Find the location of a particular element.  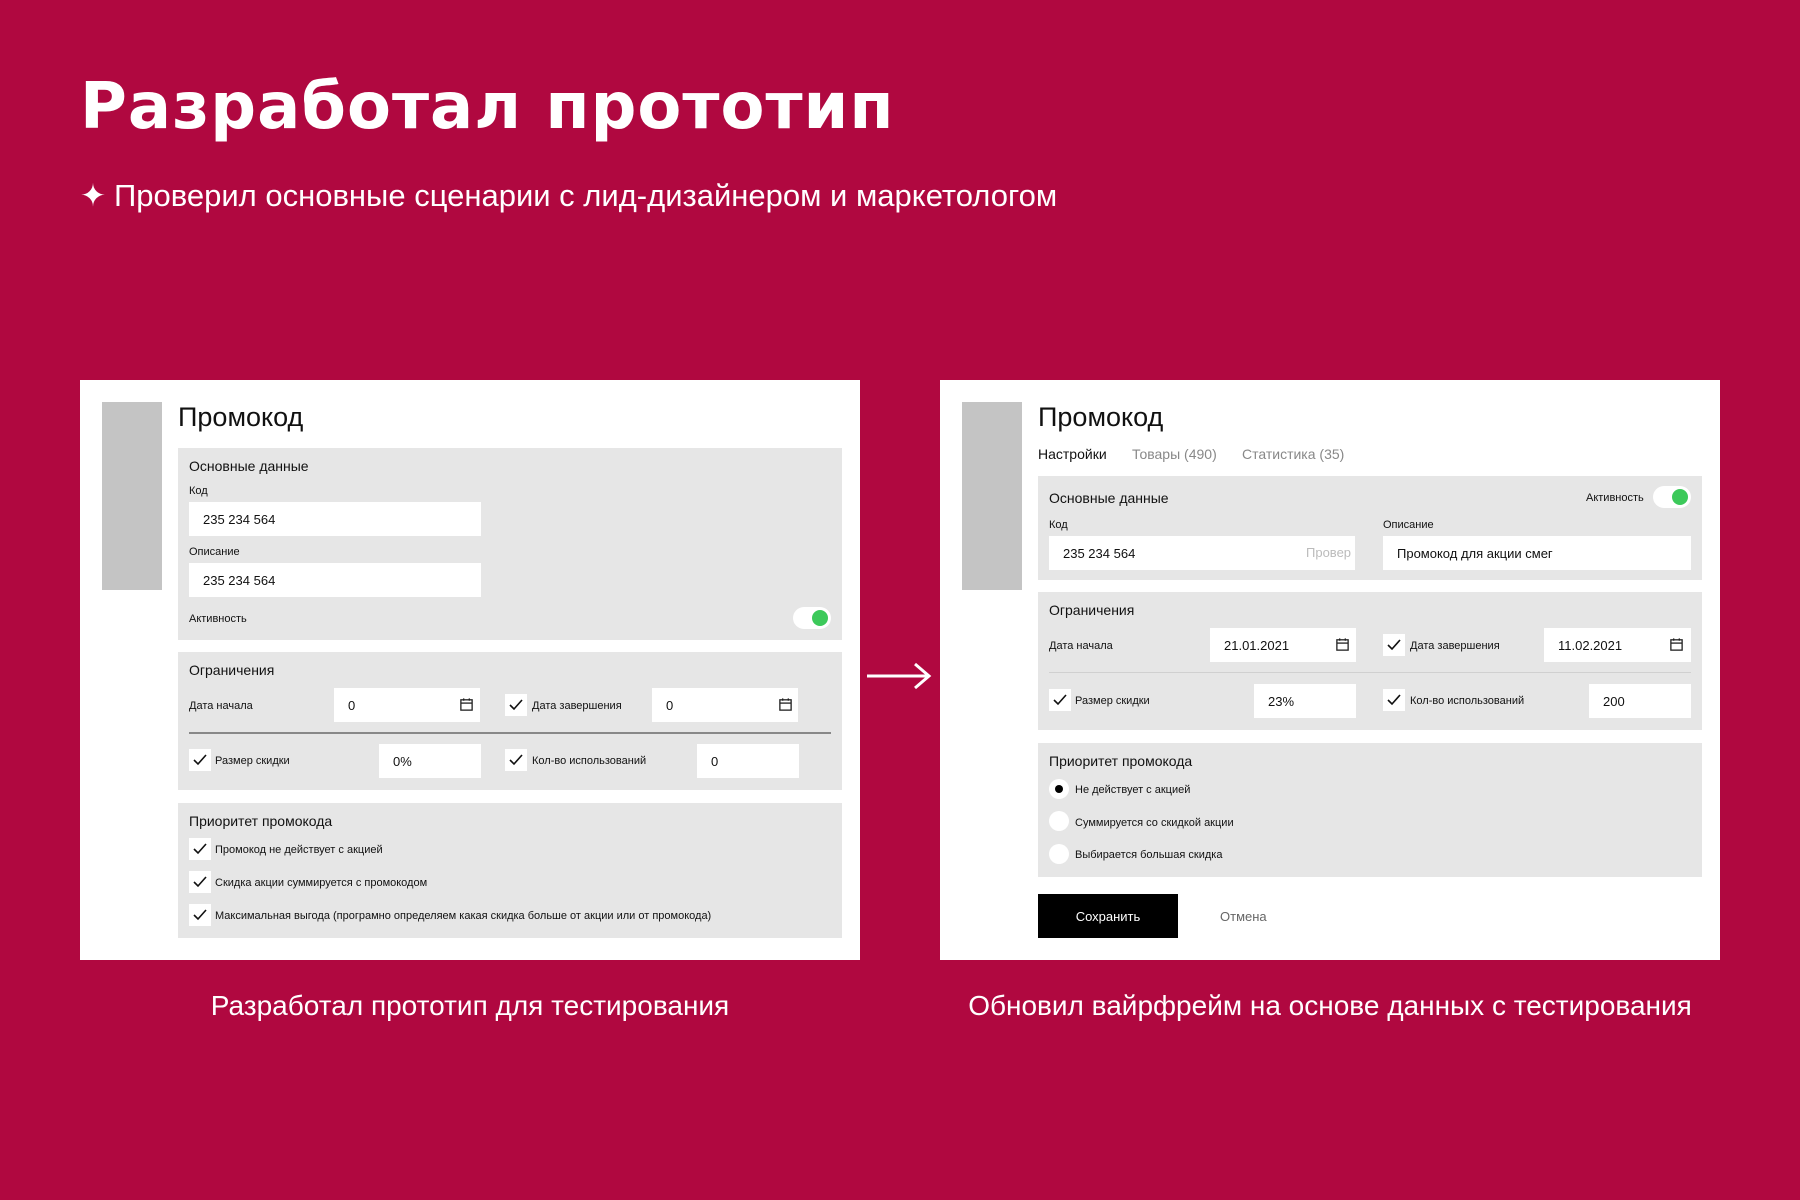

end-date-input: 0 is located at coordinates (725, 705).